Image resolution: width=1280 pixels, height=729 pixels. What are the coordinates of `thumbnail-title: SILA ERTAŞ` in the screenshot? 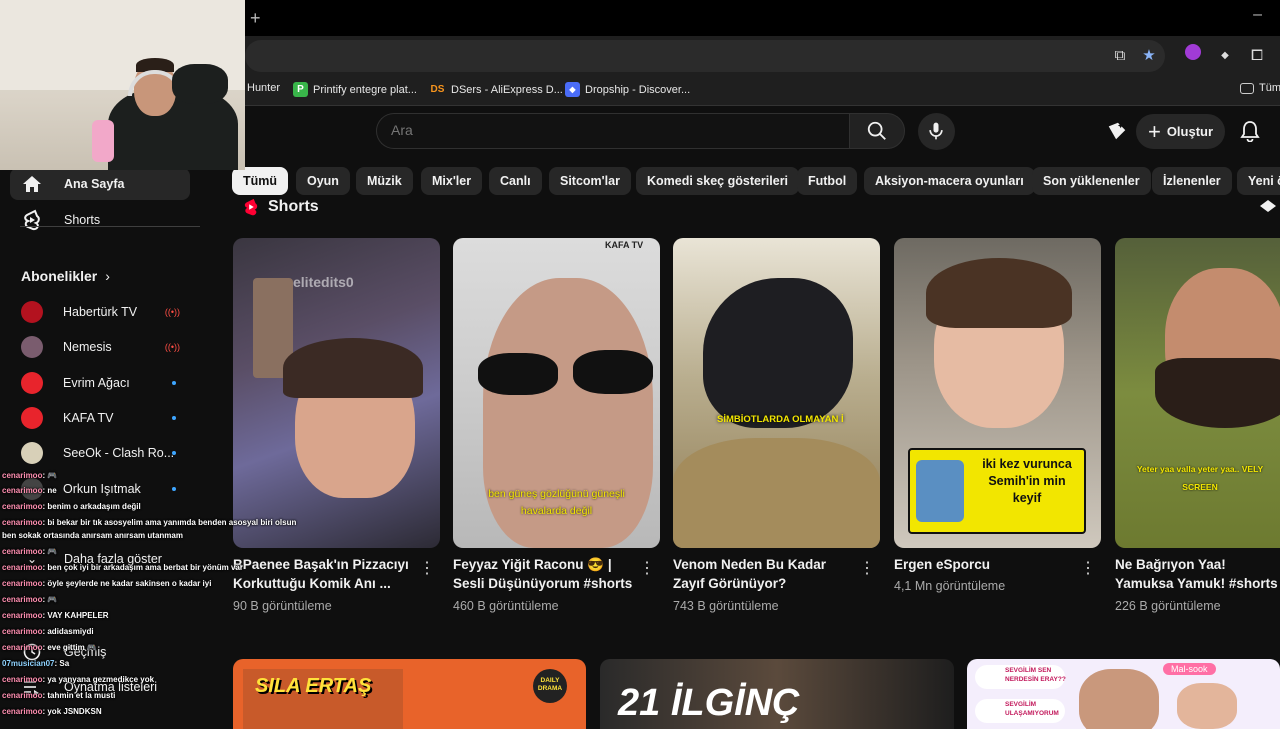 It's located at (313, 686).